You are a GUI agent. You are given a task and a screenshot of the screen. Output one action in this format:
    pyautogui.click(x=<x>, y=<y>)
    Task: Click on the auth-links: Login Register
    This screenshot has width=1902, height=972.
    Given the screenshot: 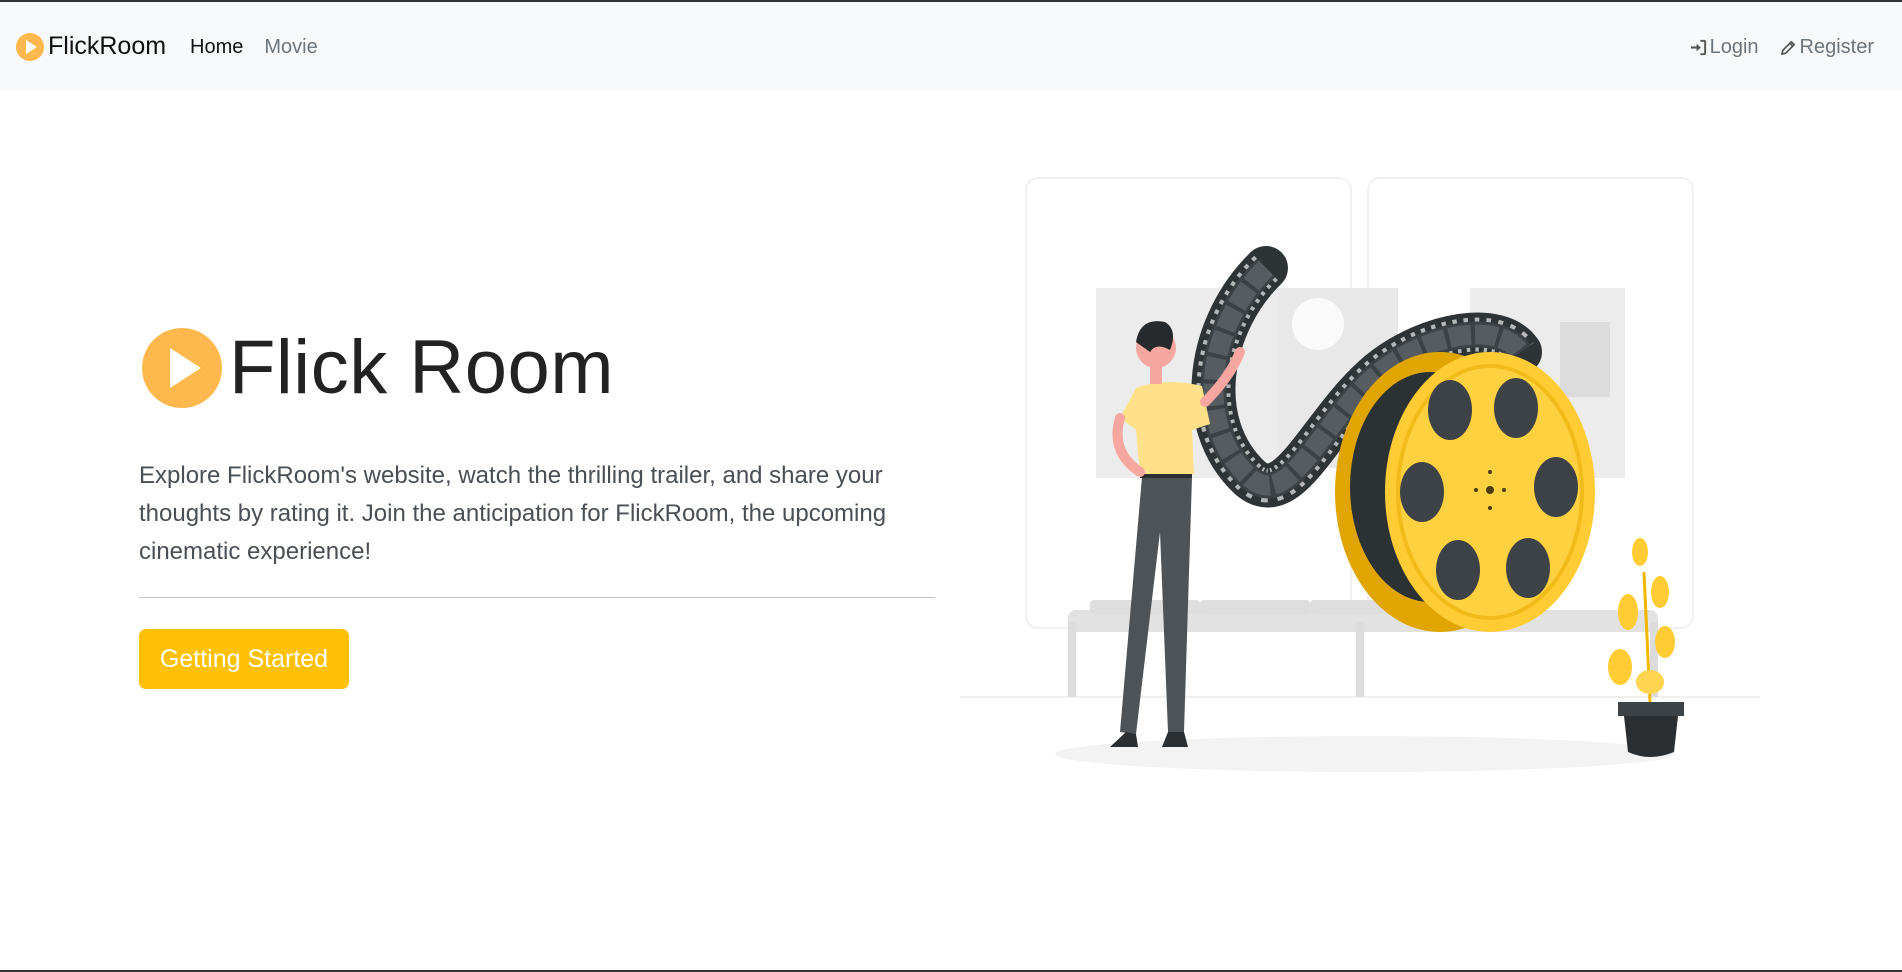 What is the action you would take?
    pyautogui.click(x=1781, y=47)
    